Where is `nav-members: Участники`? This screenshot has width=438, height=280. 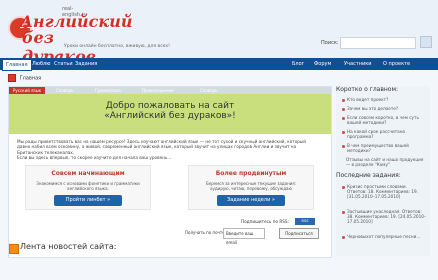 nav-members: Участники is located at coordinates (358, 64).